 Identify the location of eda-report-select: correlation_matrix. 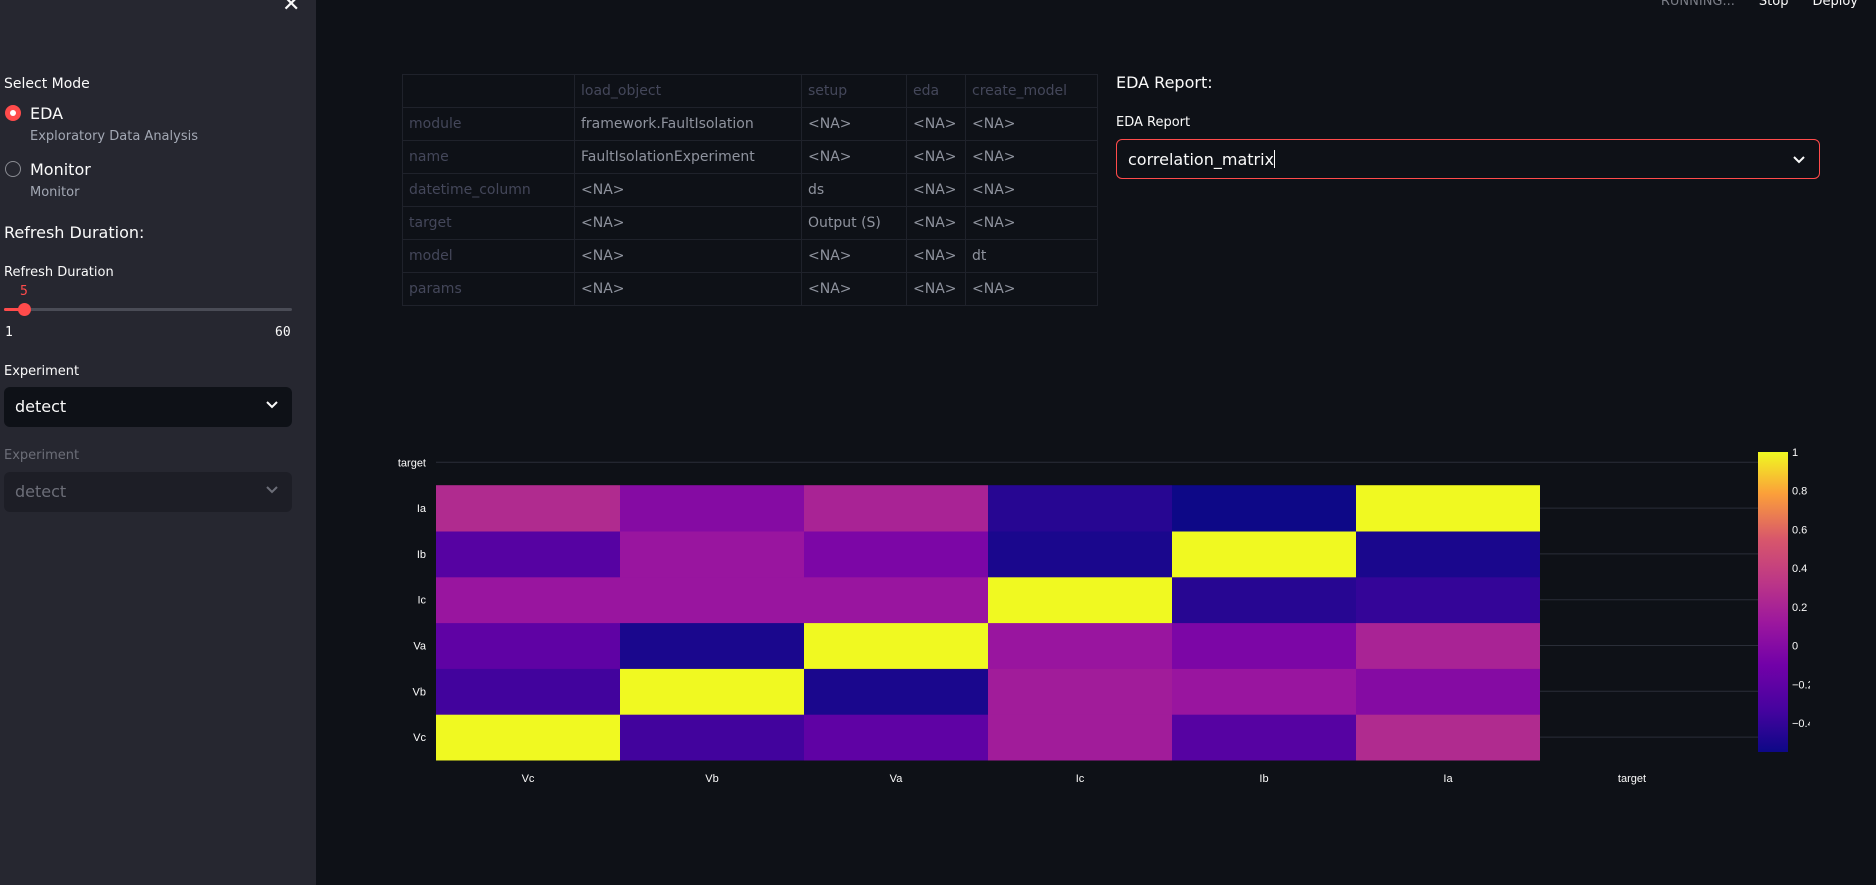
(1468, 159).